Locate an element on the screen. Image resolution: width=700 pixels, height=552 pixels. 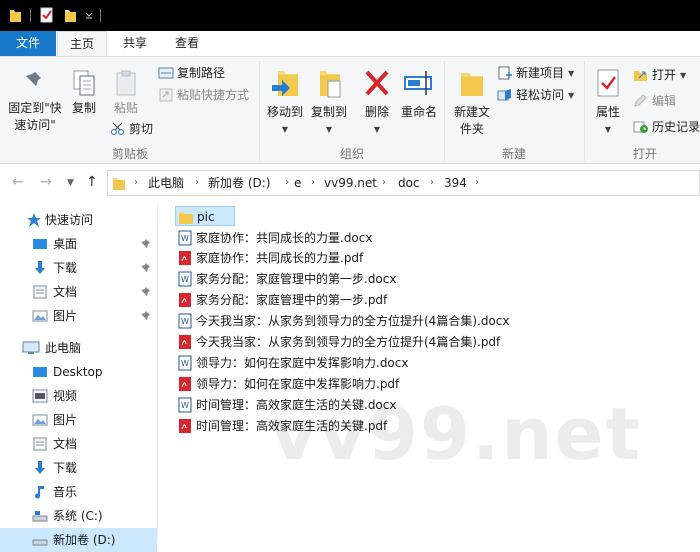
nav-item-drive-d: 新加卷 (D:) is located at coordinates (78, 540).